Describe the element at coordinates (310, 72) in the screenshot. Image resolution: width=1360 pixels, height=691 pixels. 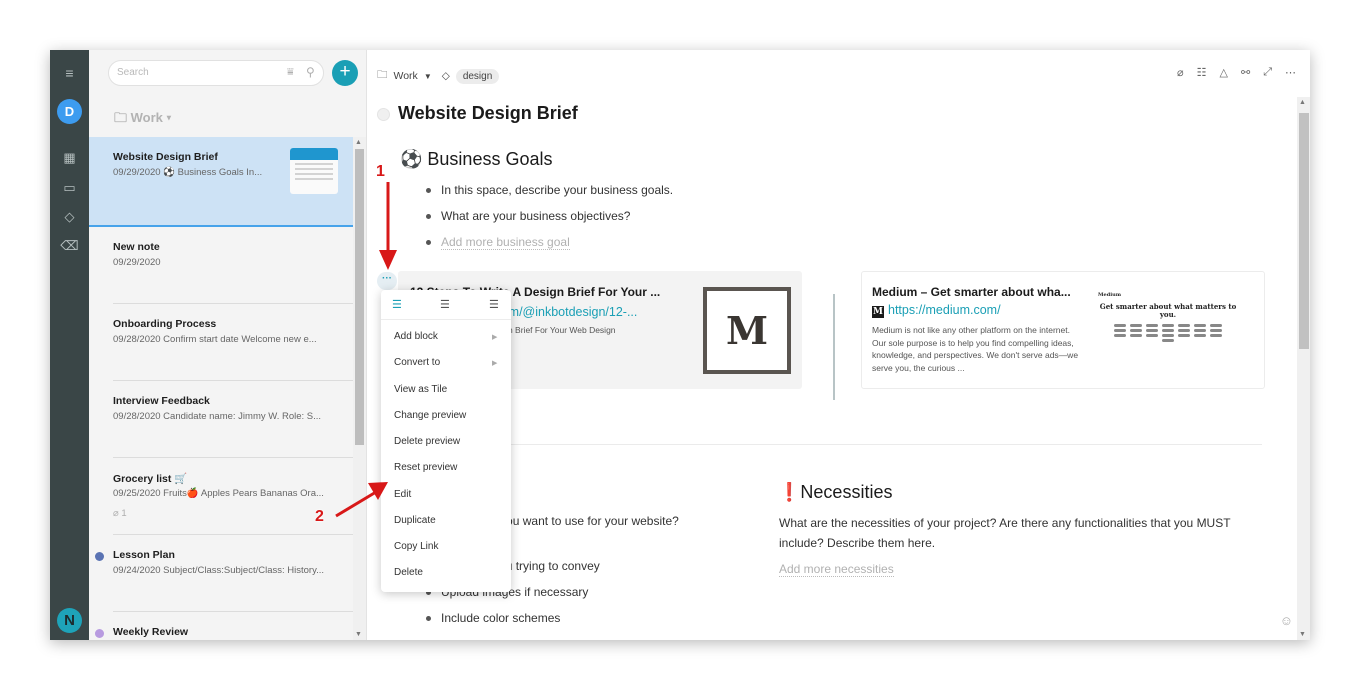
I see `search-icon: ⚲` at that location.